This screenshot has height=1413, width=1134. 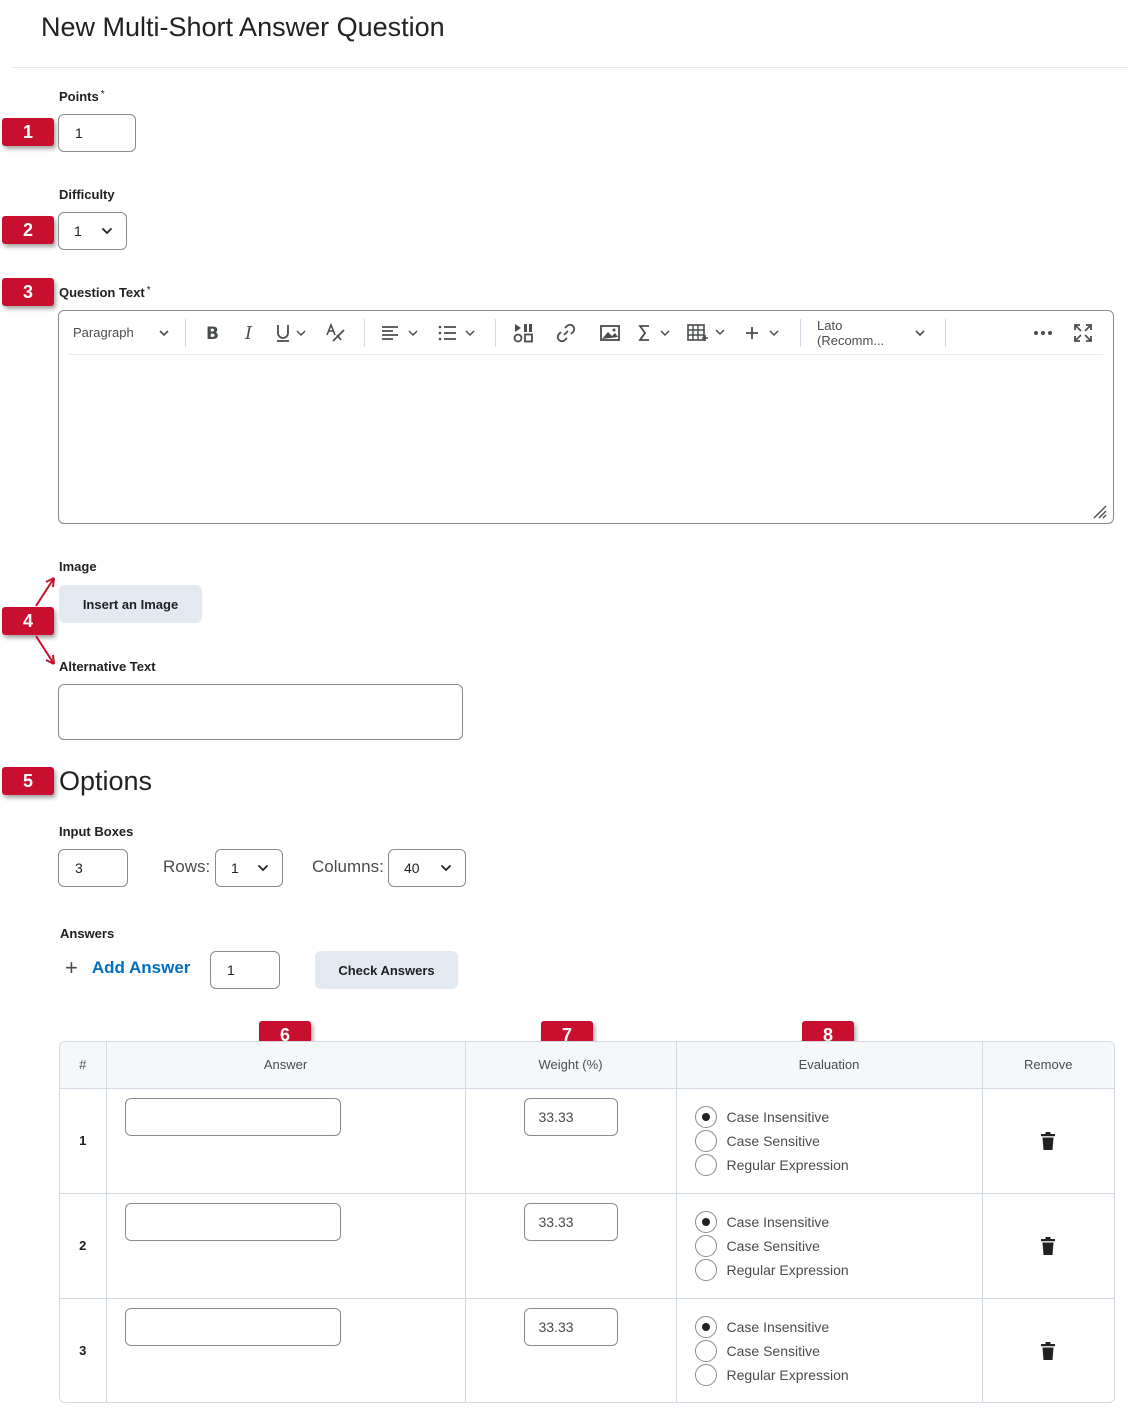 What do you see at coordinates (83, 1246) in the screenshot?
I see `row-number: 2` at bounding box center [83, 1246].